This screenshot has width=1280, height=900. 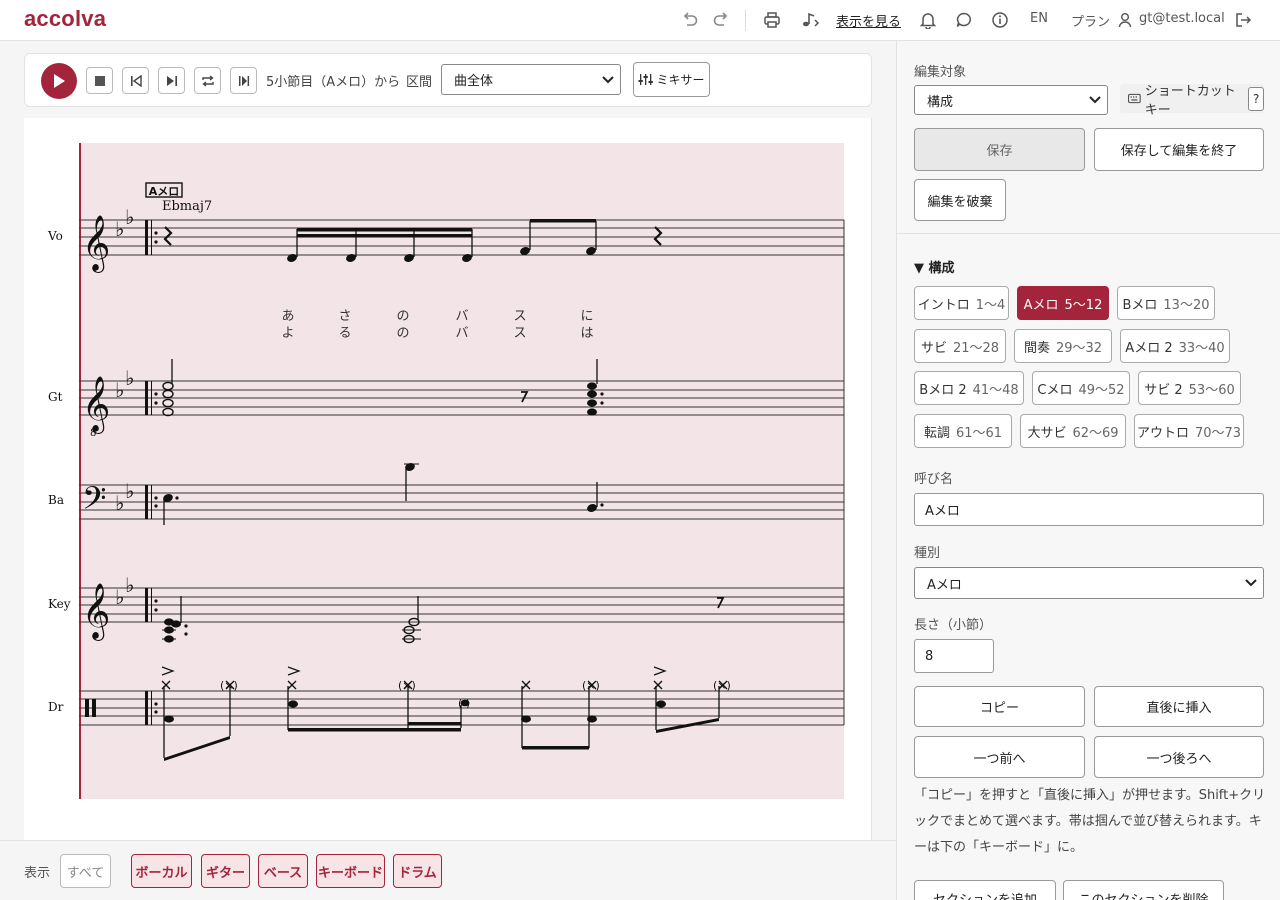 I want to click on section-chip-b-melo: Bメロ 13〜20, so click(x=1166, y=303).